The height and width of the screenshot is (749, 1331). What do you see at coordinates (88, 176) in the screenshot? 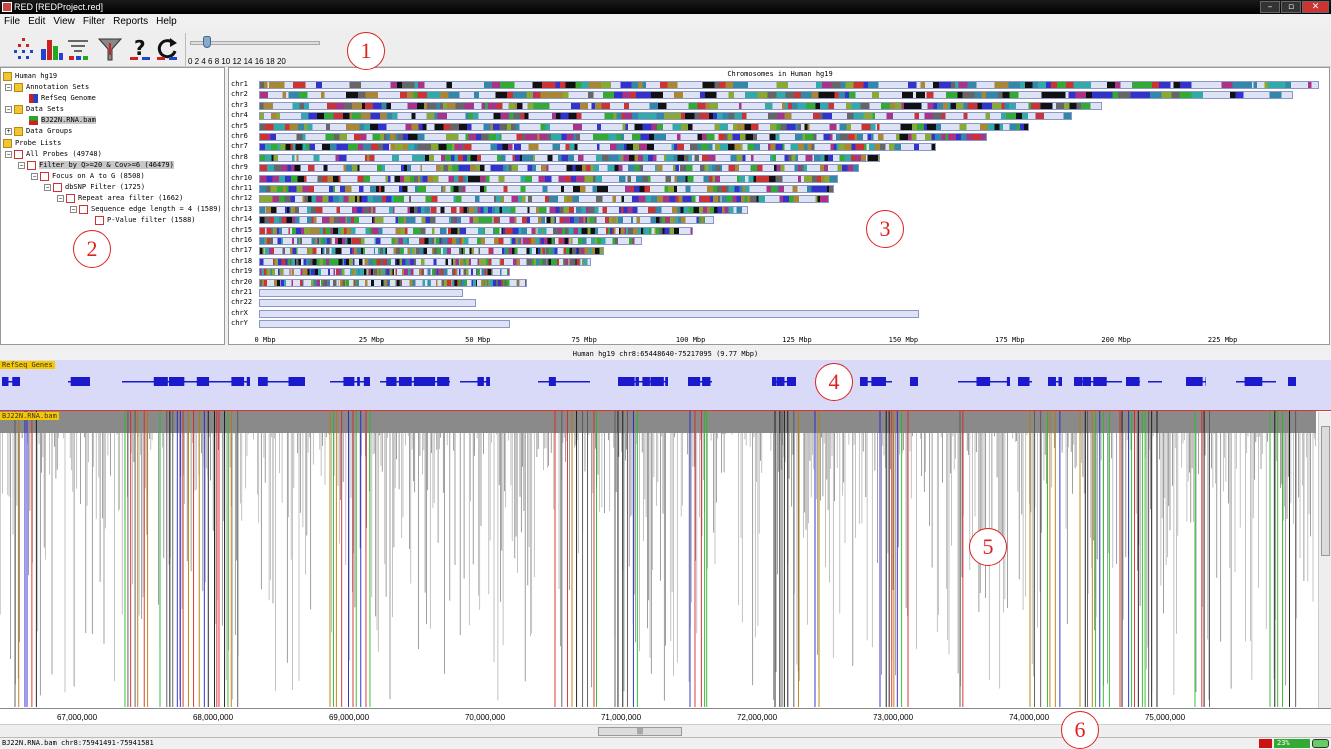
I see `tree-filter-a-to-g: − Focus on A to G (8508)` at bounding box center [88, 176].